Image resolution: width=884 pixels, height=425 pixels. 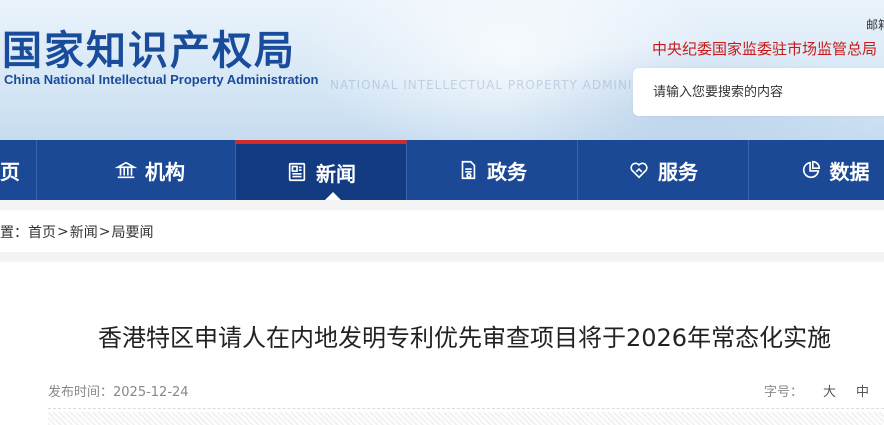 I want to click on site-logo-cn: 国家知识产权局, so click(x=149, y=47).